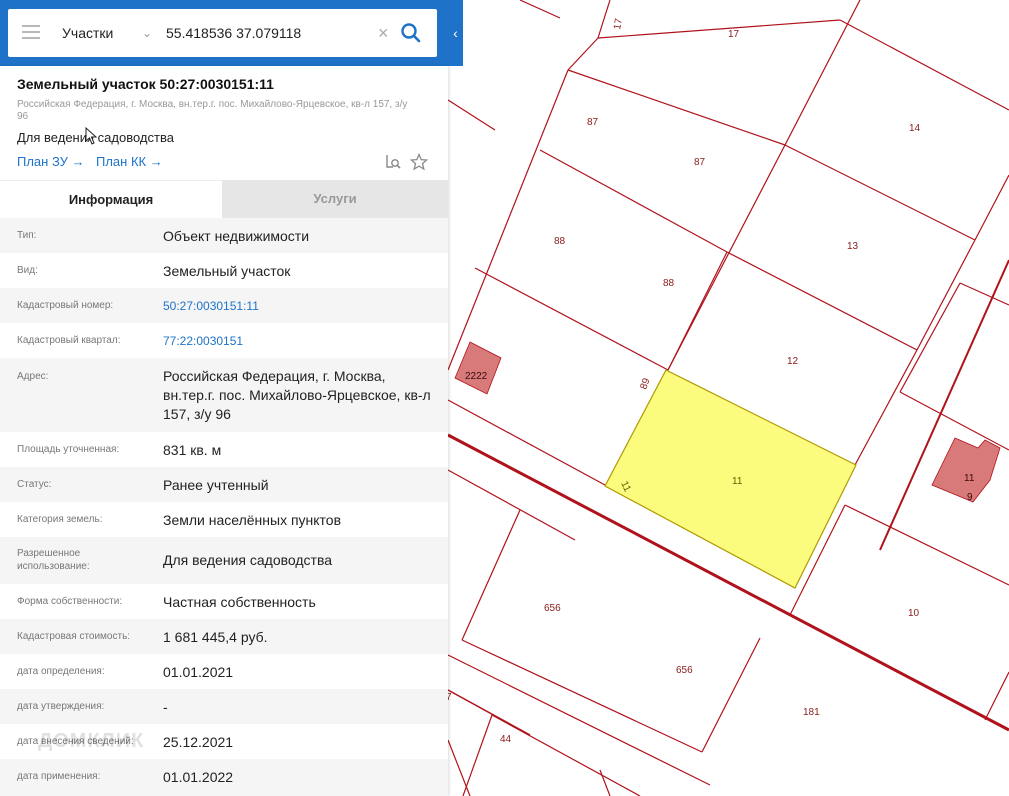 This screenshot has width=1009, height=796. What do you see at coordinates (645, 383) in the screenshot?
I see `map-label: 89` at bounding box center [645, 383].